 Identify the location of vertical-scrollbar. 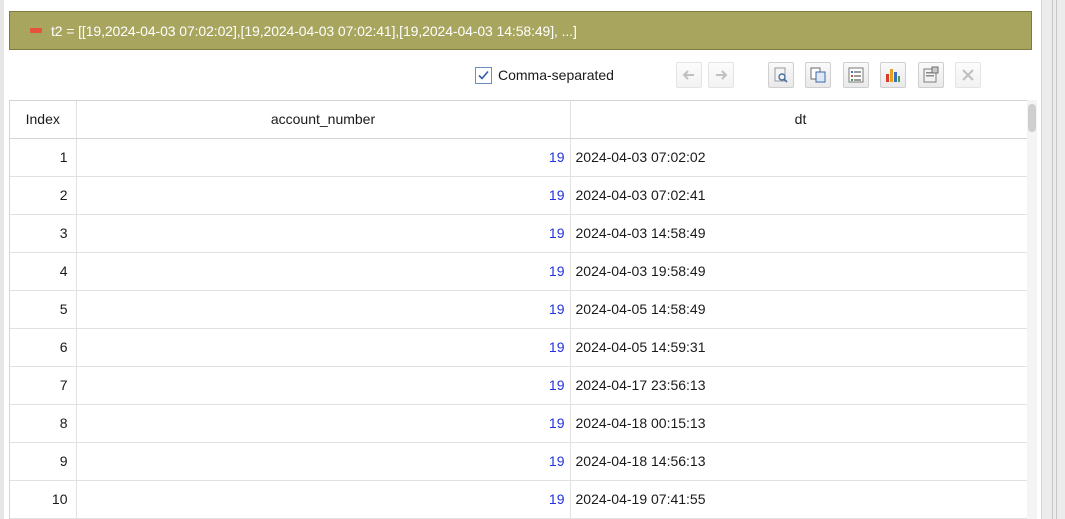
(1032, 309).